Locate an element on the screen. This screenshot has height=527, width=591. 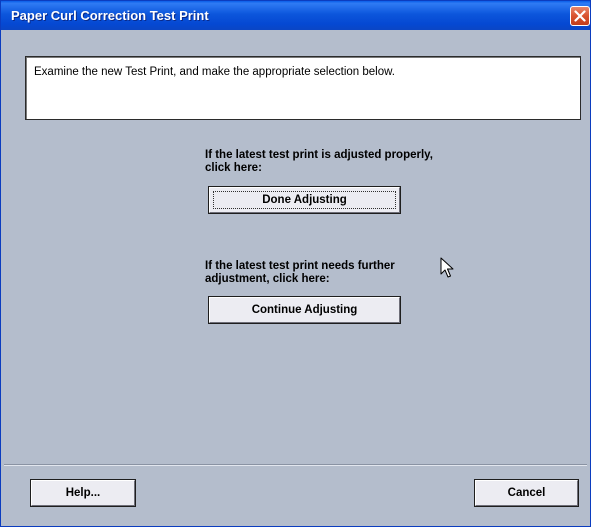
cancel-label: Cancel is located at coordinates (526, 493).